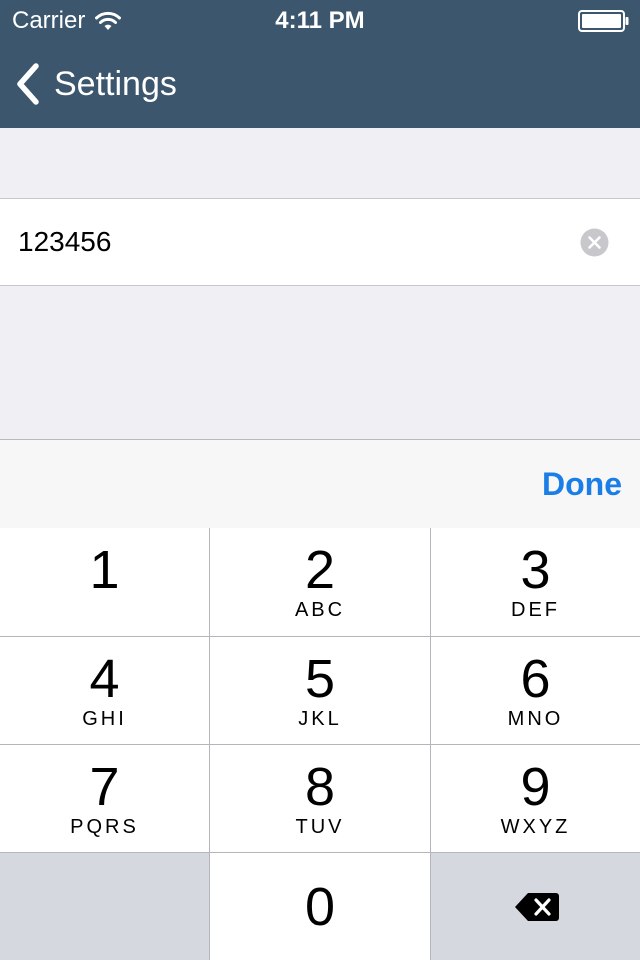 The height and width of the screenshot is (960, 640). I want to click on key-6: 6 MNO, so click(535, 690).